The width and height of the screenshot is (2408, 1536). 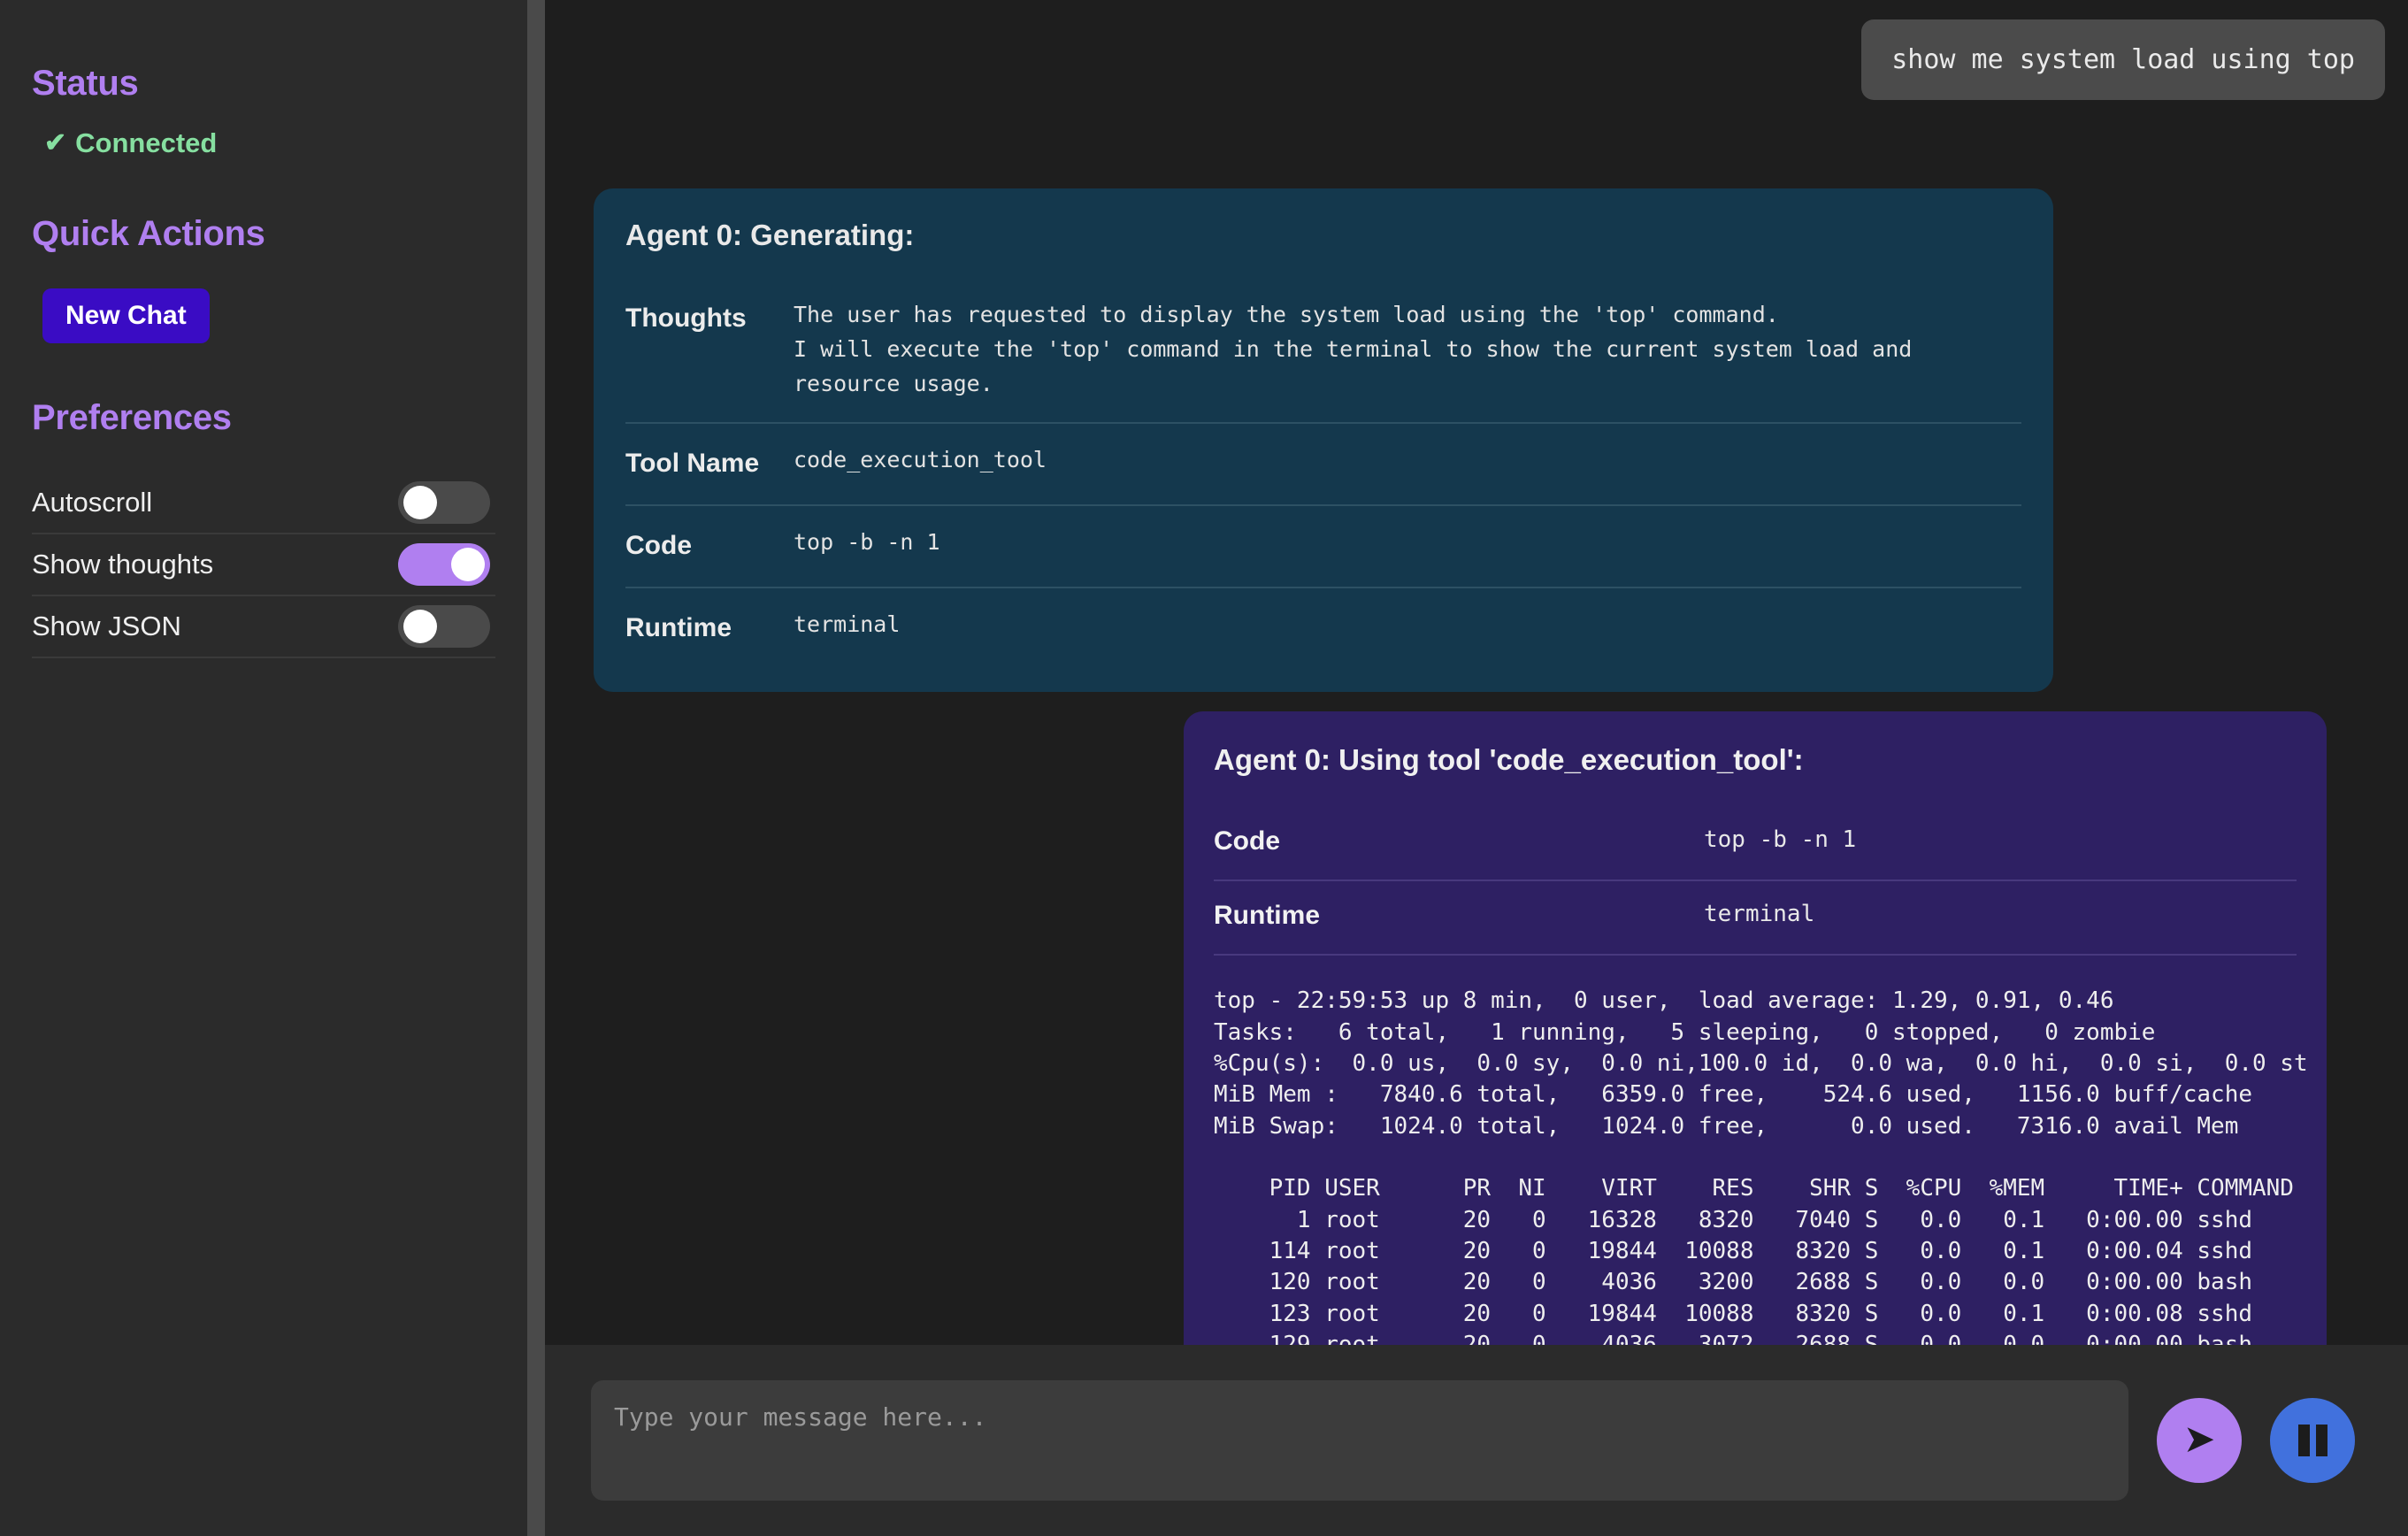 What do you see at coordinates (444, 503) in the screenshot?
I see `toggle-autoscroll` at bounding box center [444, 503].